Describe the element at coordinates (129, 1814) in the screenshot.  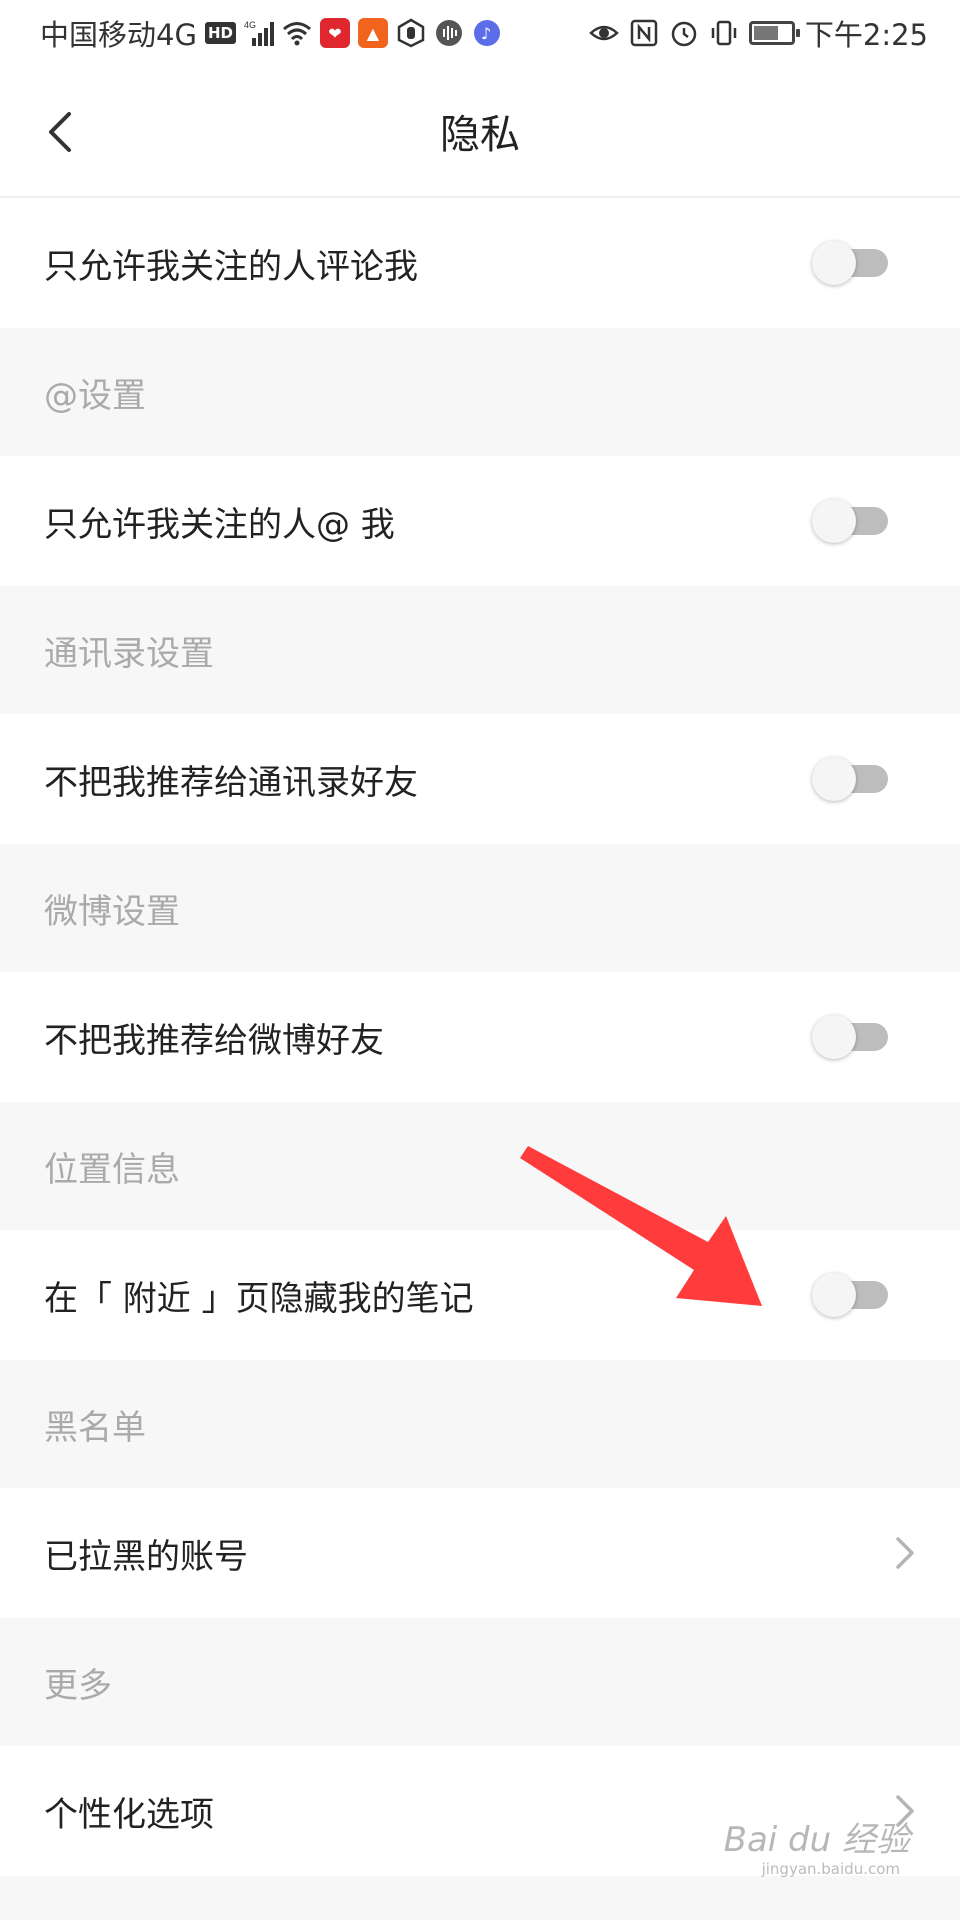
I see `setting-label: 个性化选项` at that location.